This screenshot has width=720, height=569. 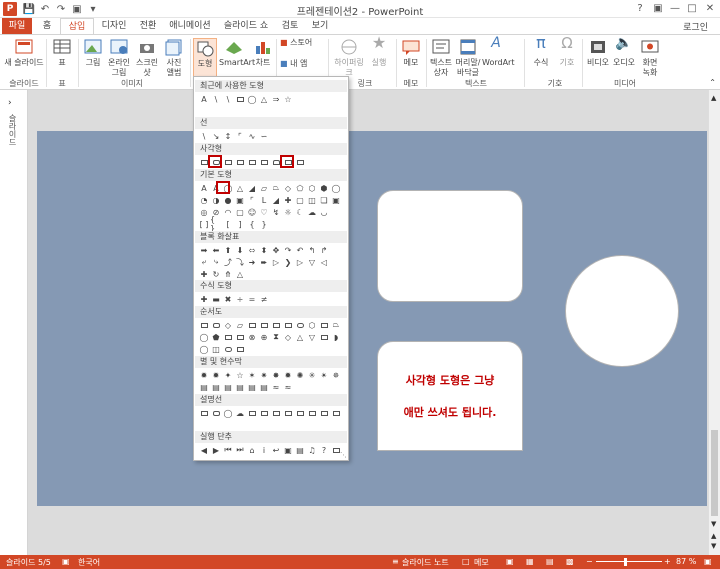 I want to click on curved-right-arrow-shape-icon: ⤶, so click(x=204, y=262).